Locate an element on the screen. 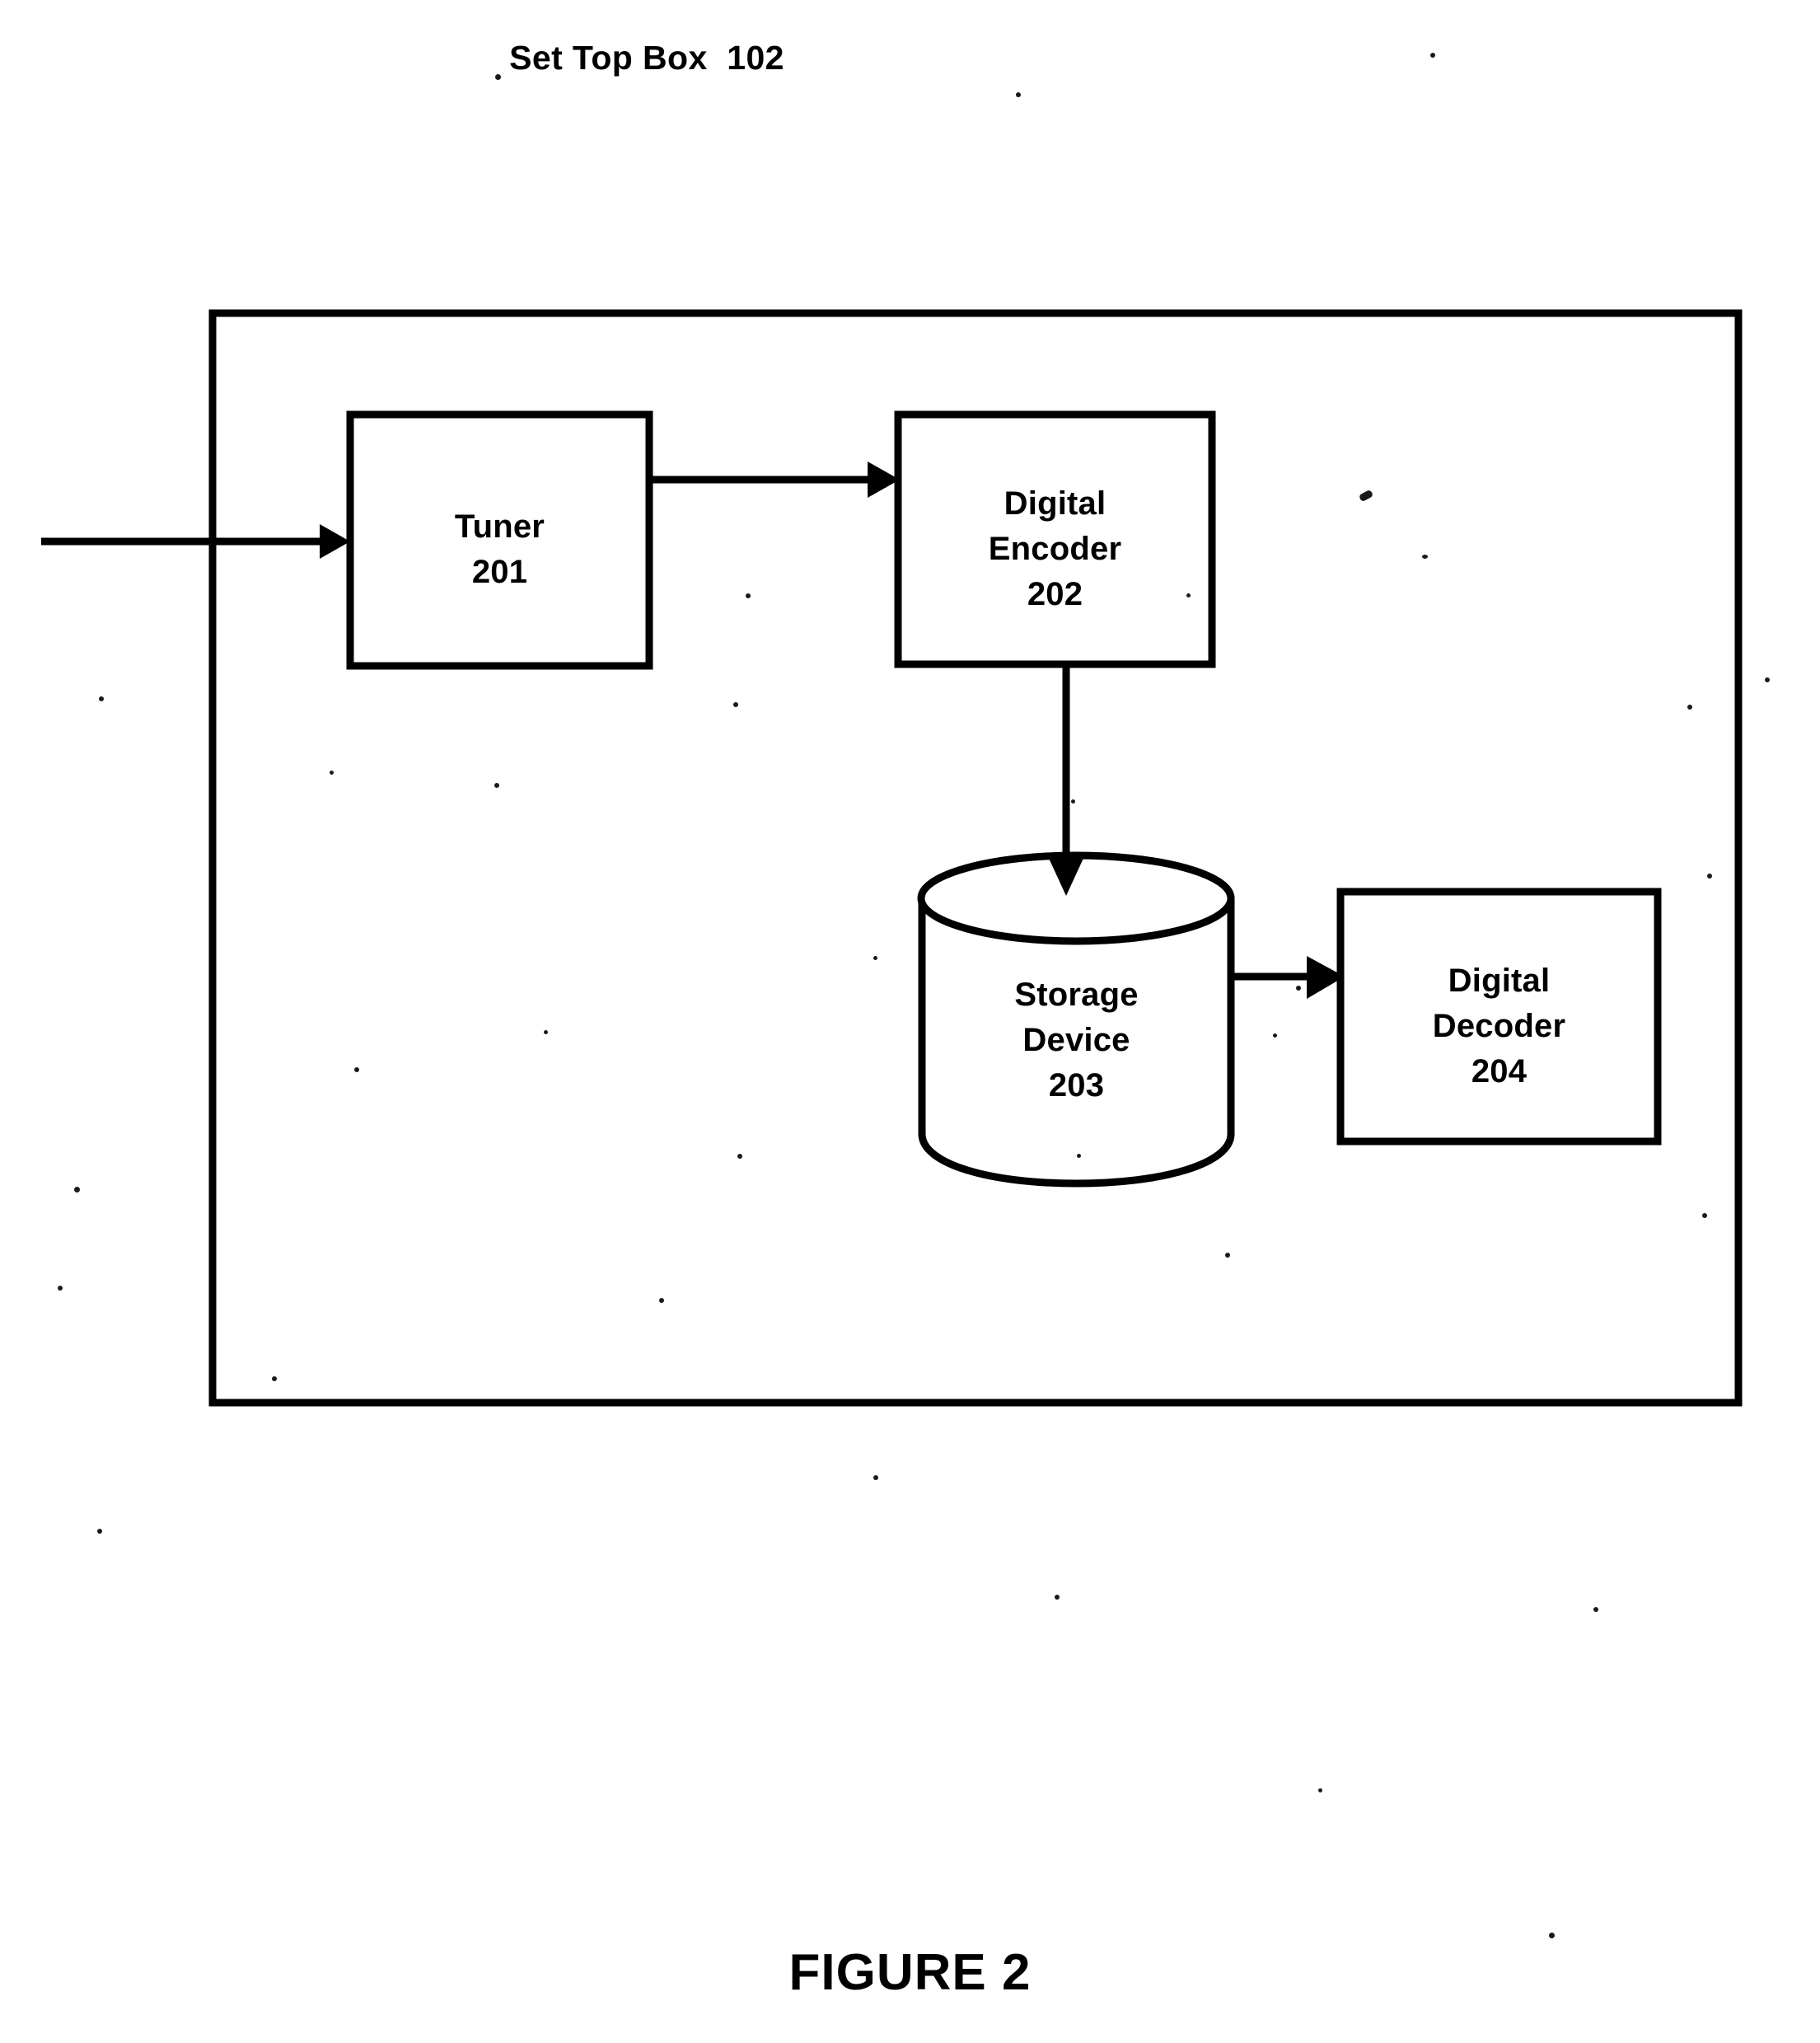 This screenshot has height=2043, width=1820. connector-encoder-to-storage is located at coordinates (1066, 780).